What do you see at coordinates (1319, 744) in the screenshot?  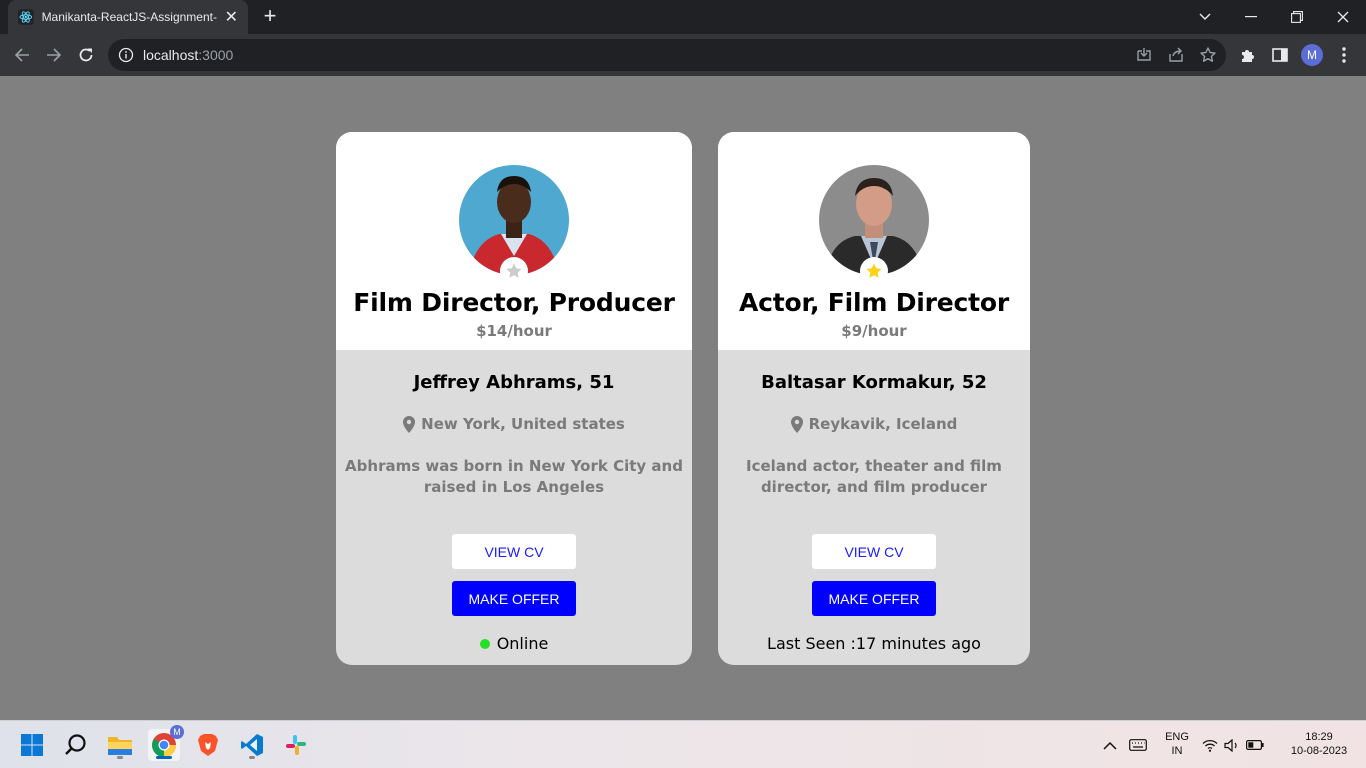 I see `clock: 18:29 10-08-2023` at bounding box center [1319, 744].